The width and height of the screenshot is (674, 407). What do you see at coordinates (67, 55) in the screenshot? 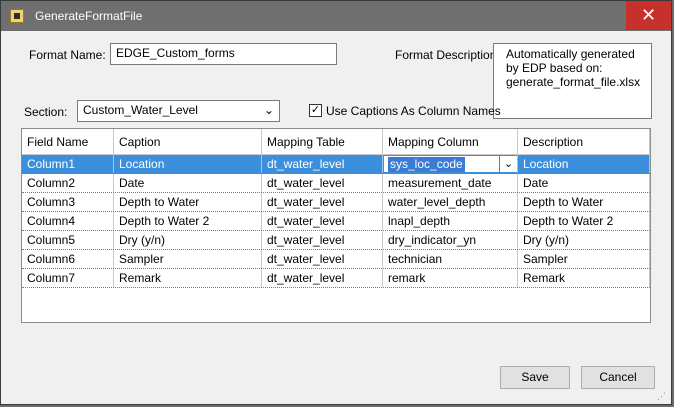
I see `format-name-label: Format Name:` at bounding box center [67, 55].